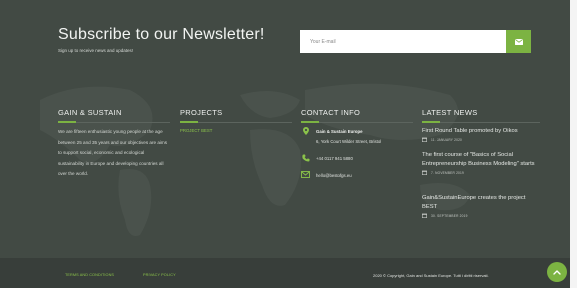  Describe the element at coordinates (447, 139) in the screenshot. I see `news-item-date-text: 11. JANUARY 2020` at that location.